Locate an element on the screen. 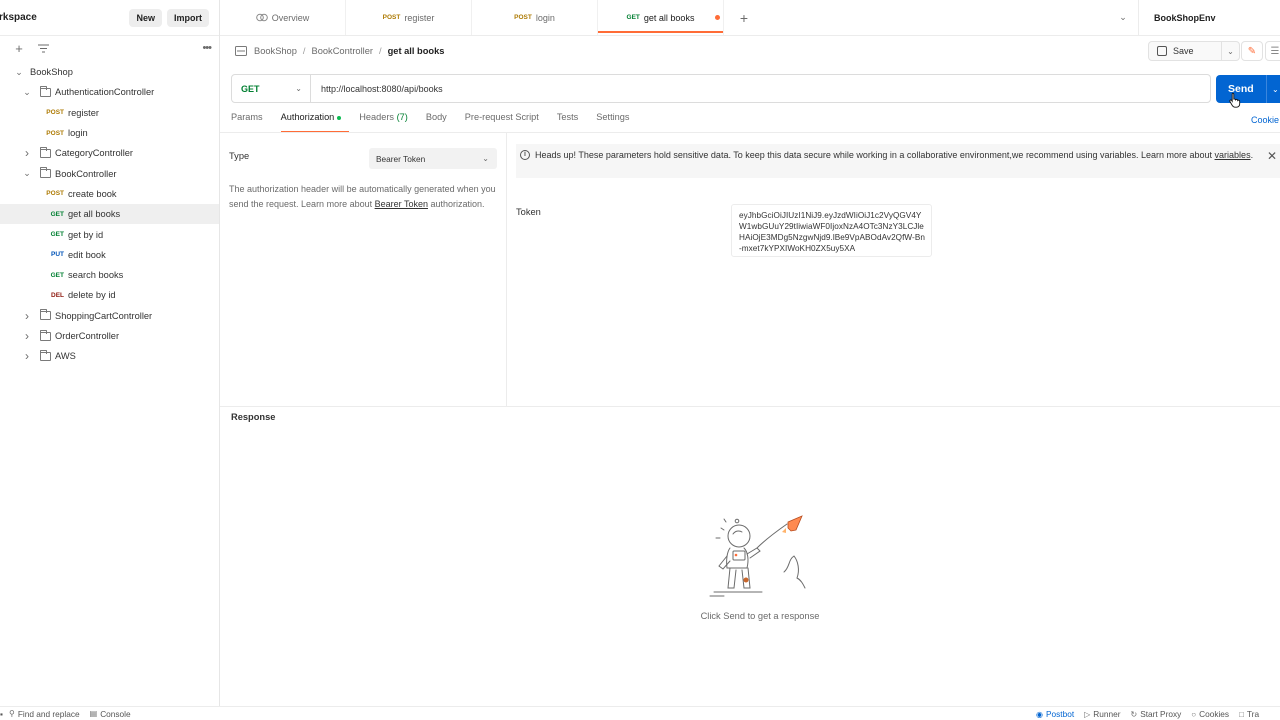 The height and width of the screenshot is (720, 1280). variables-link: variables is located at coordinates (1233, 155).